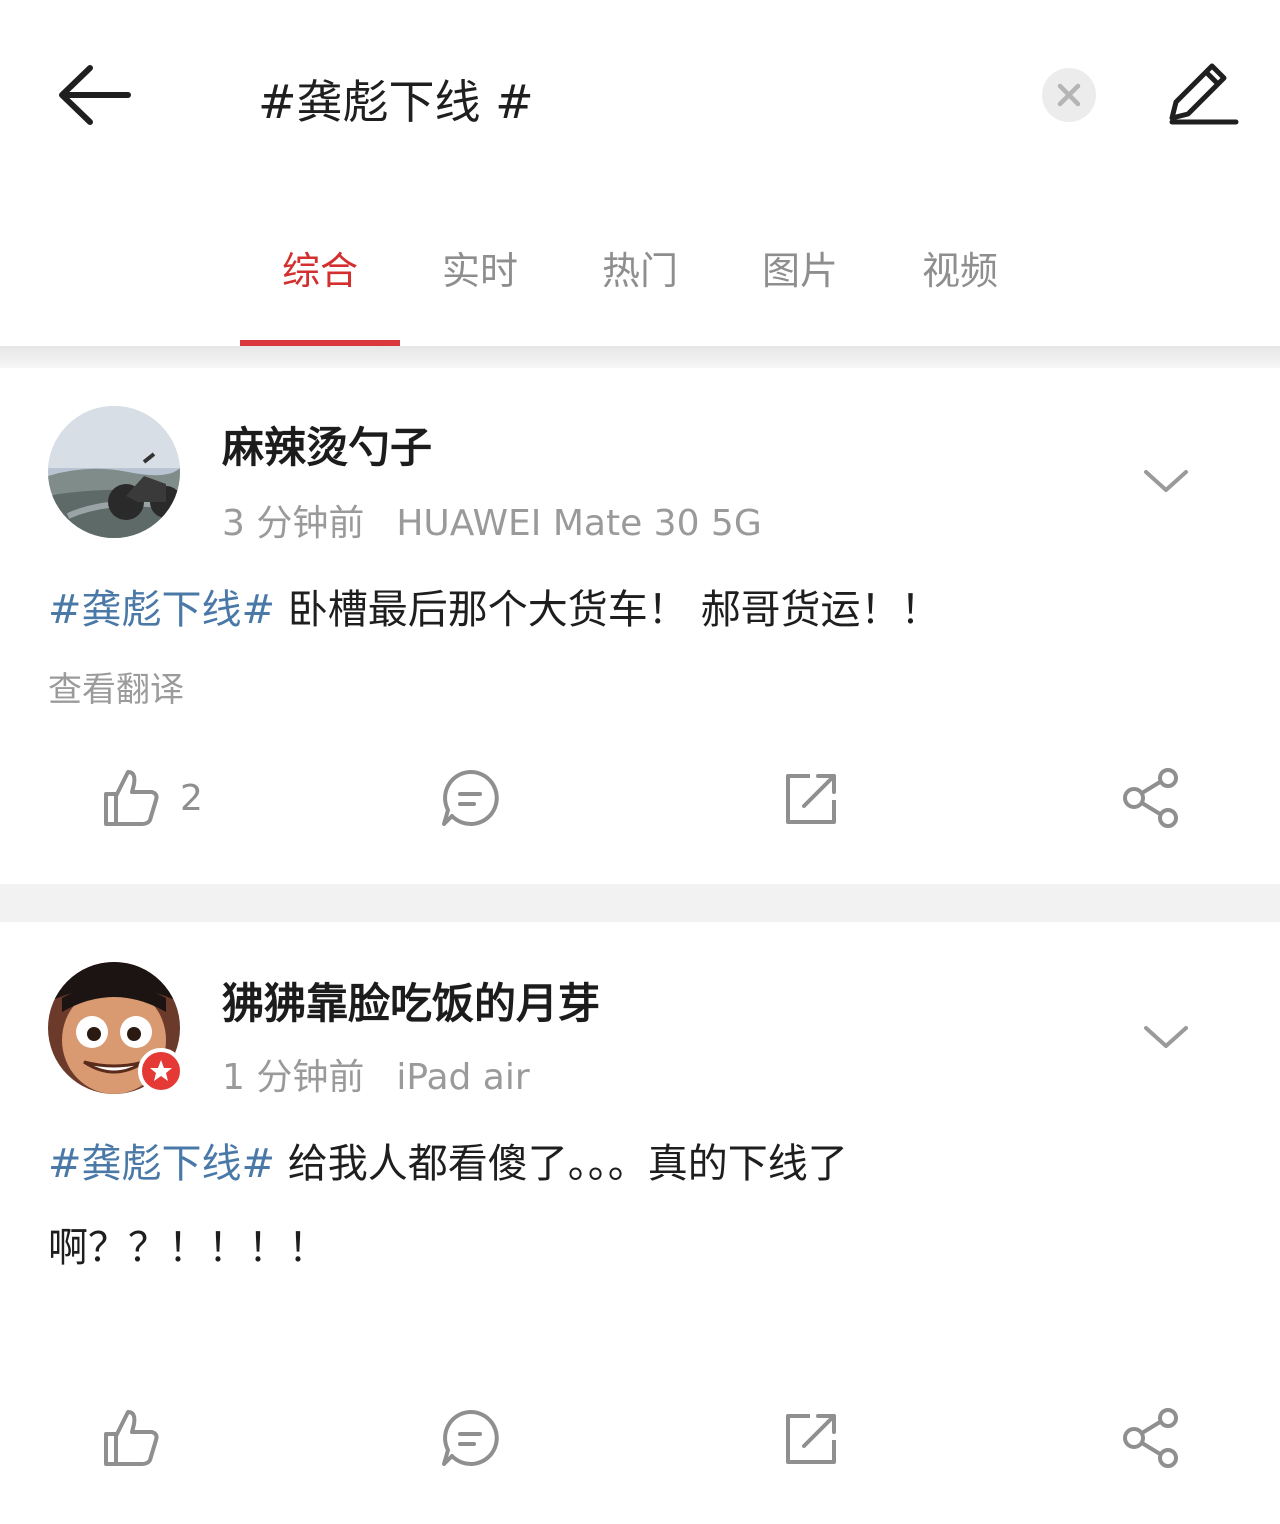  What do you see at coordinates (960, 267) in the screenshot?
I see `tab-videos: 视频` at bounding box center [960, 267].